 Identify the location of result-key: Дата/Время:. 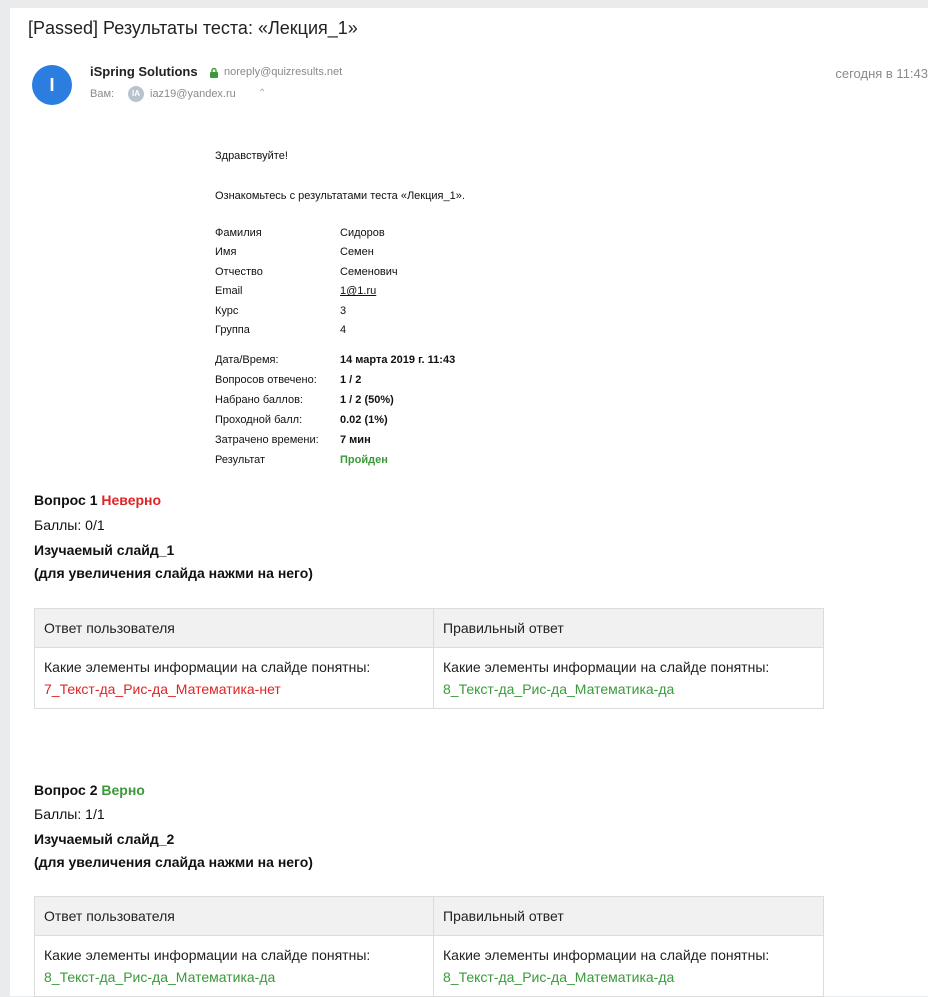
(247, 360).